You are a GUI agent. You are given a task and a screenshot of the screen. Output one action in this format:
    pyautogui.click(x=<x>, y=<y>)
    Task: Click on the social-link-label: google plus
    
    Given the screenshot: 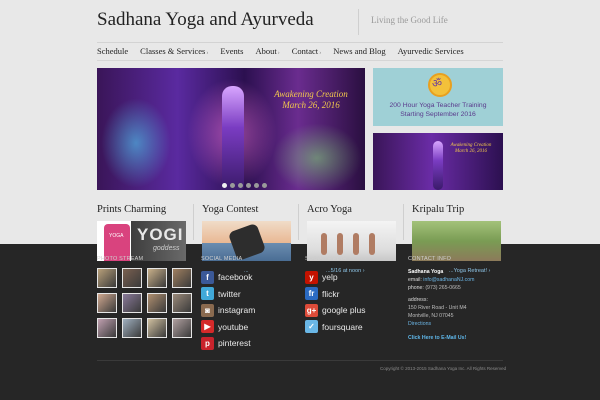 What is the action you would take?
    pyautogui.click(x=344, y=310)
    